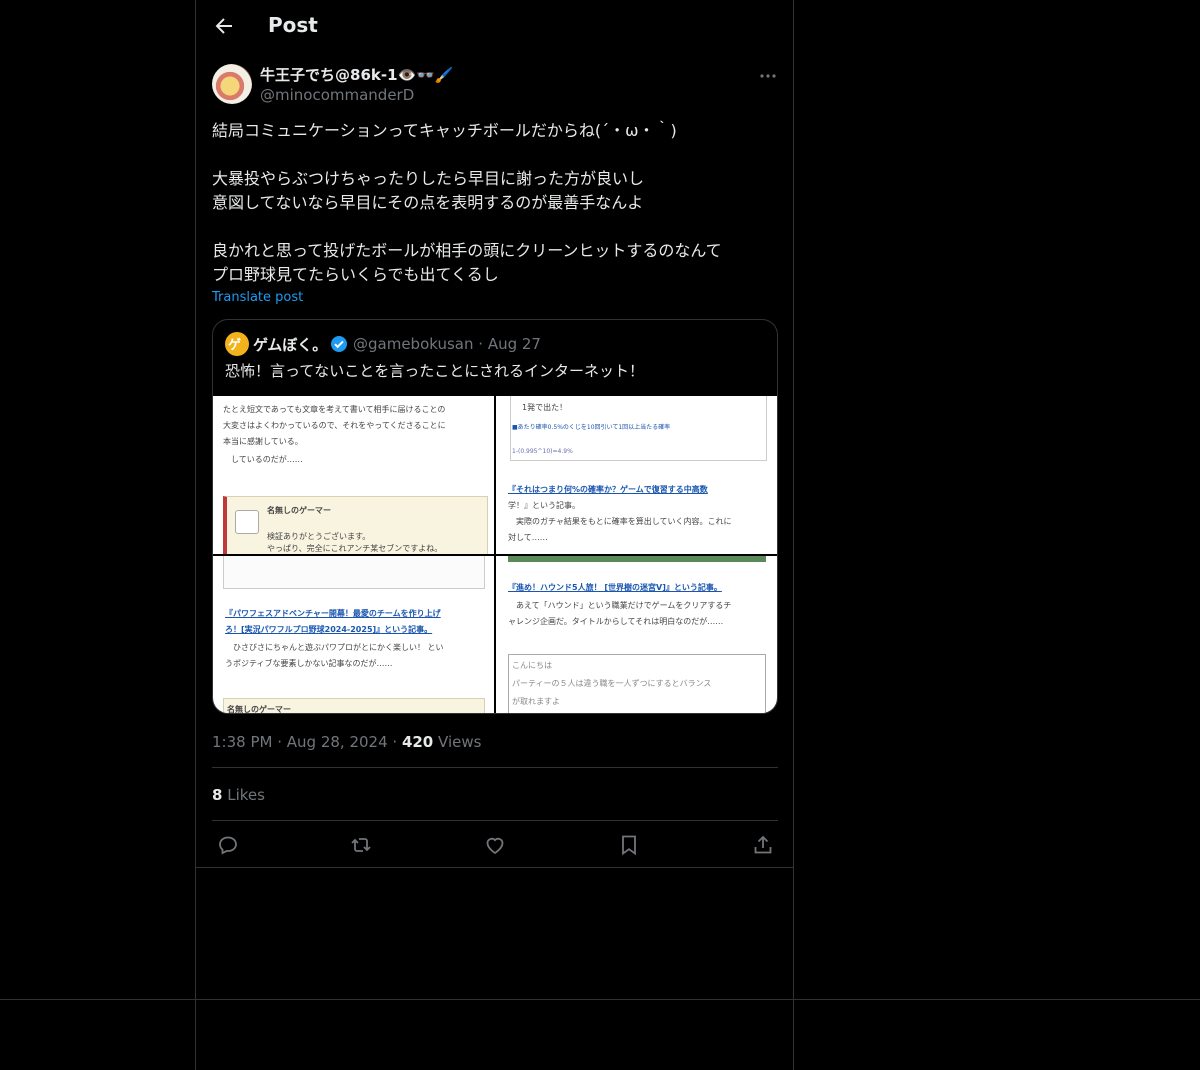 The image size is (1200, 1070). I want to click on reply-icon, so click(228, 845).